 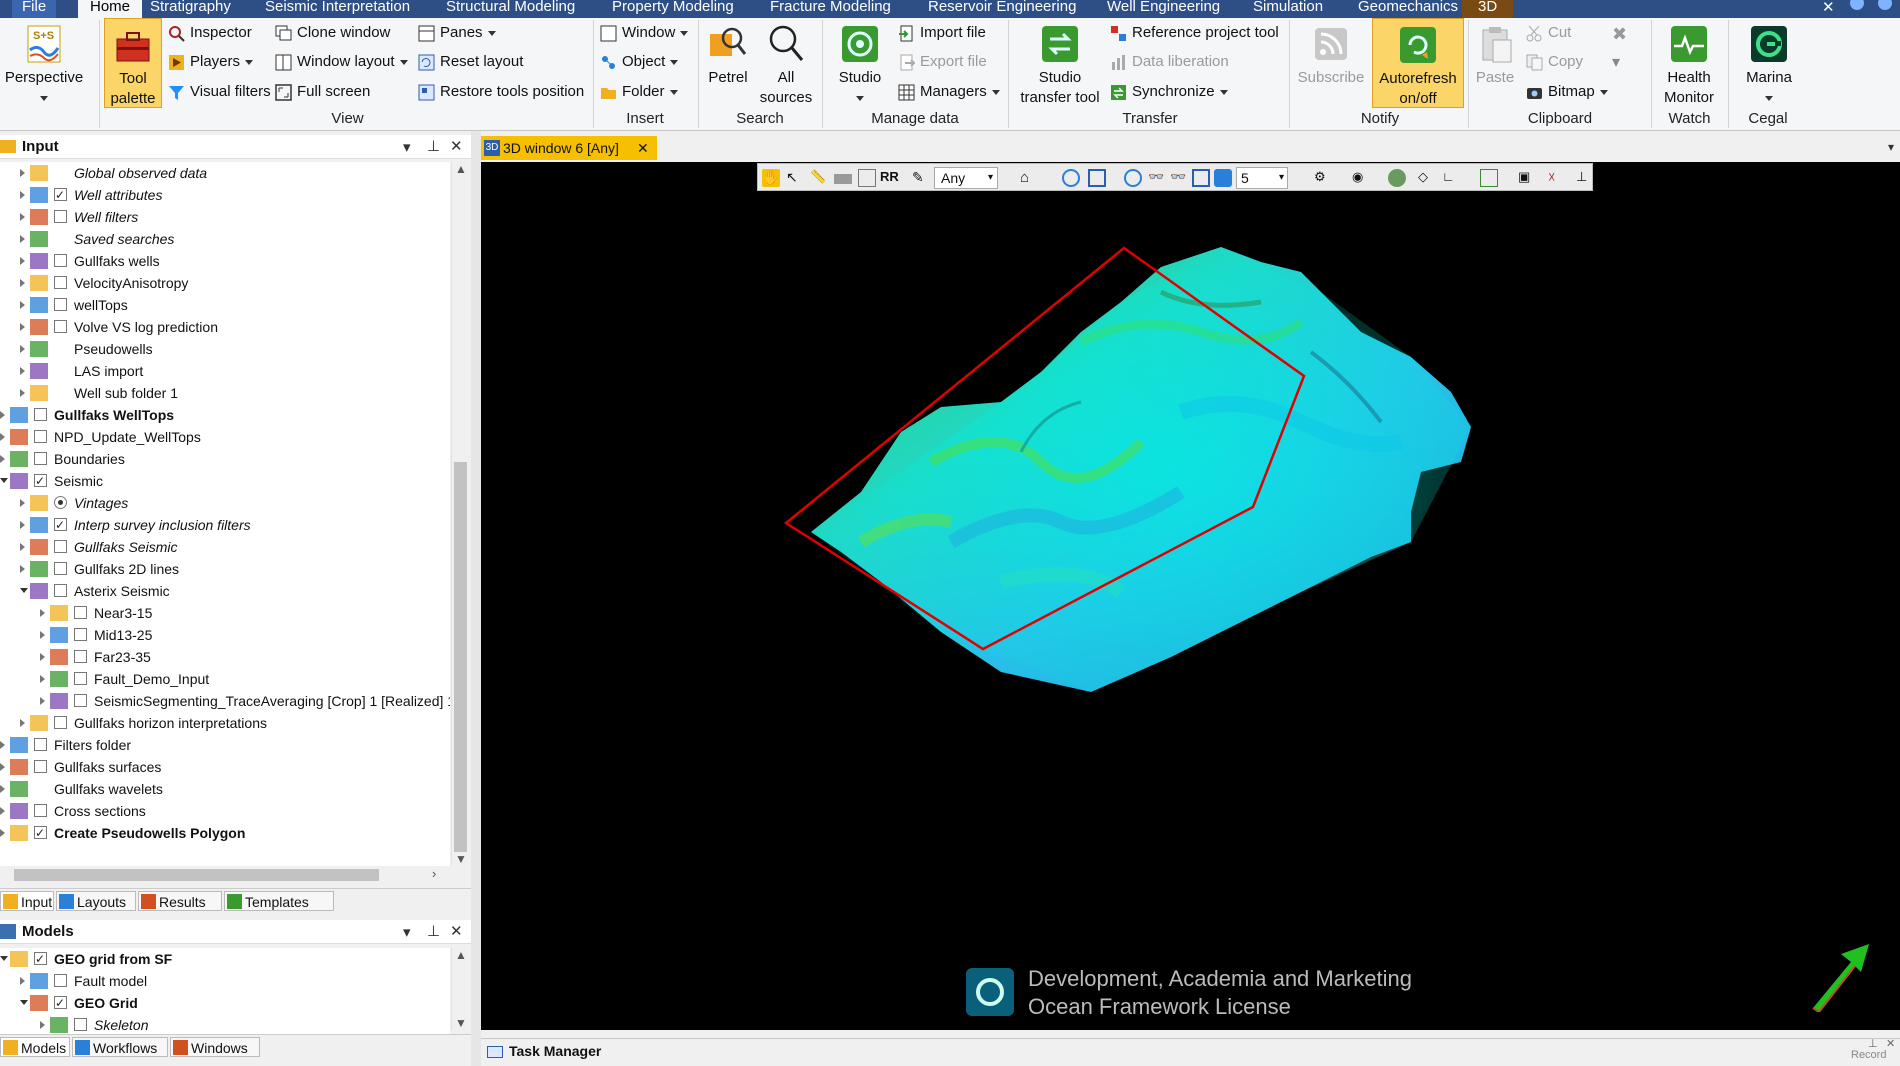 I want to click on tree-item-las-import: LAS import, so click(x=225, y=371).